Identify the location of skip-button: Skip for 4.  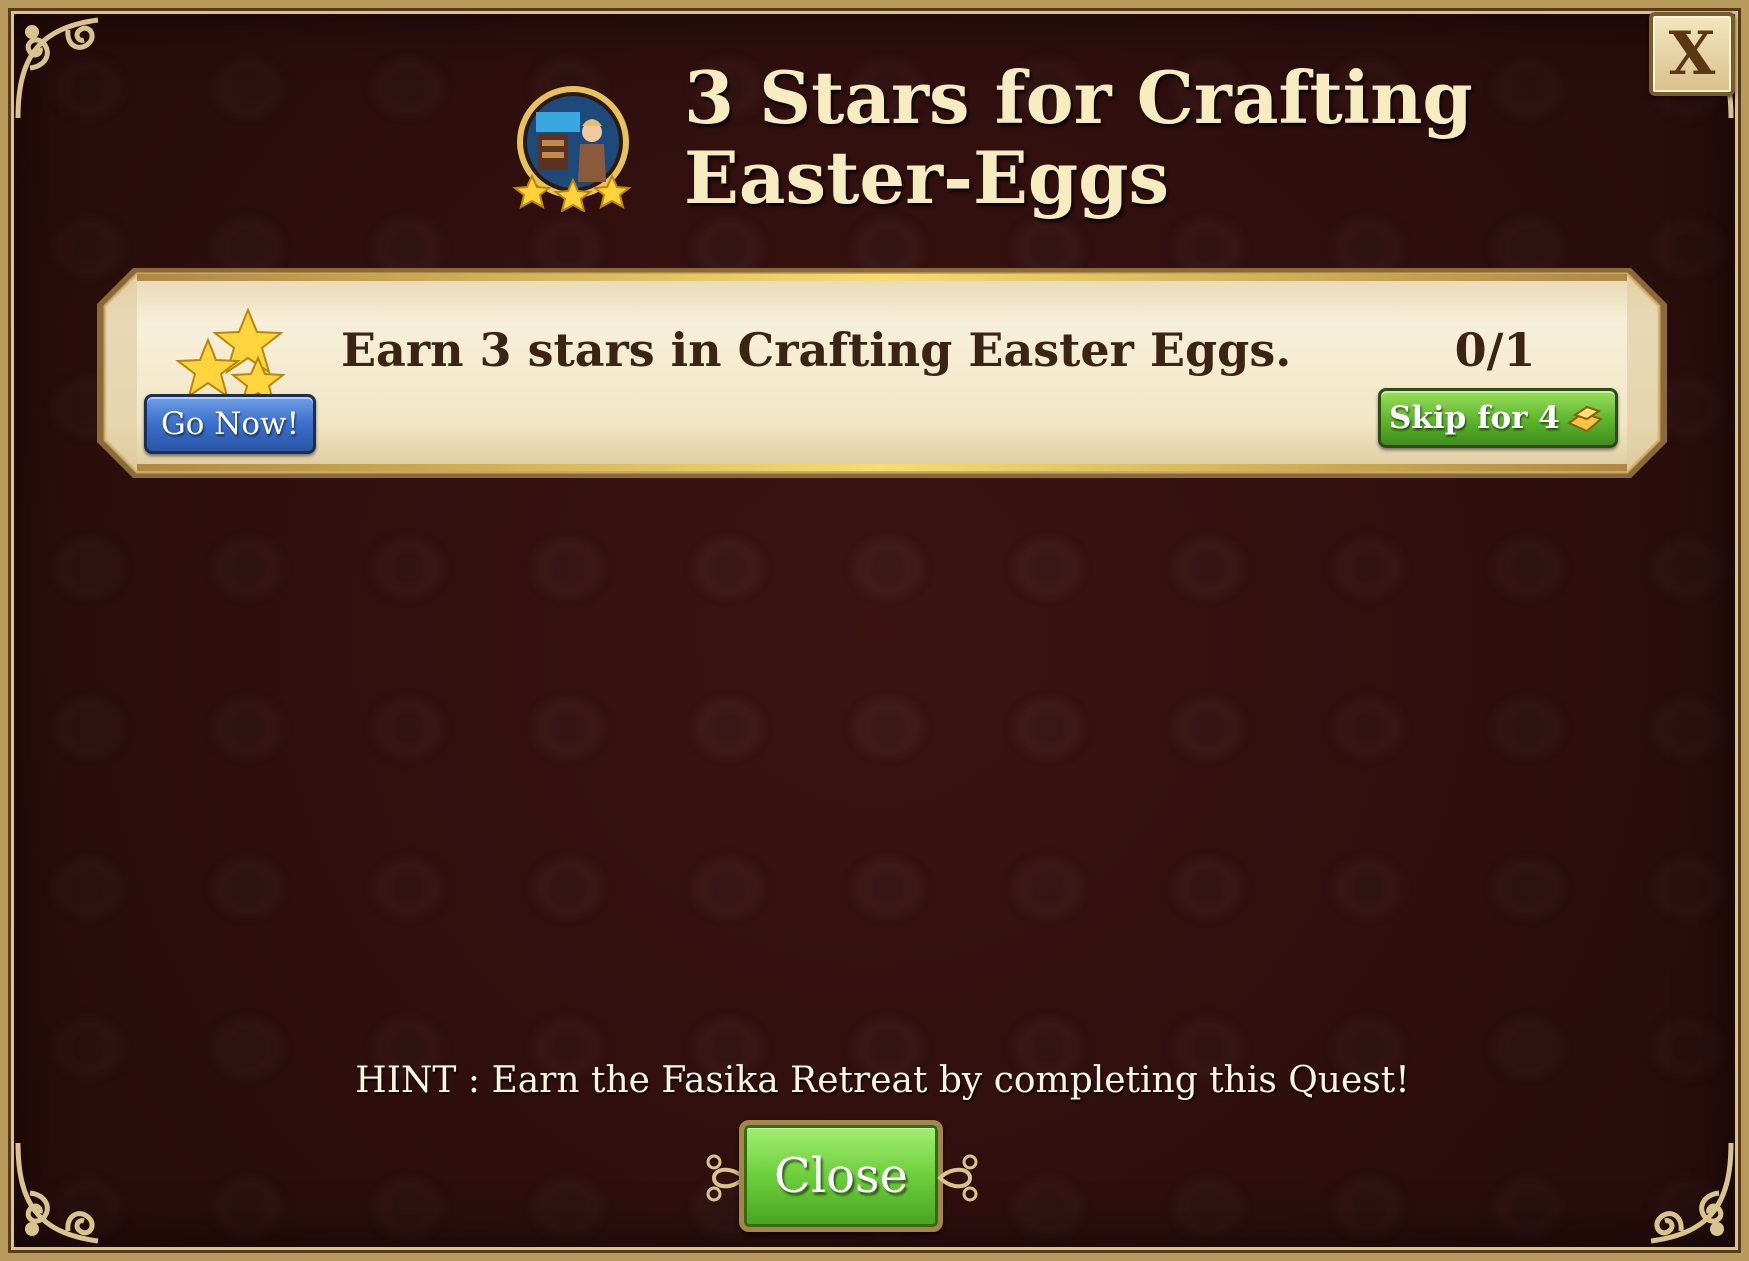
(1498, 418).